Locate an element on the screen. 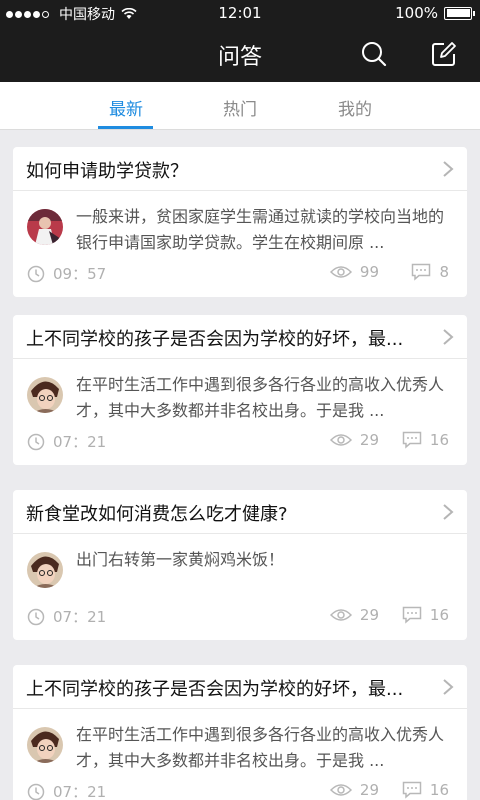  tab-latest: 最新 is located at coordinates (126, 107).